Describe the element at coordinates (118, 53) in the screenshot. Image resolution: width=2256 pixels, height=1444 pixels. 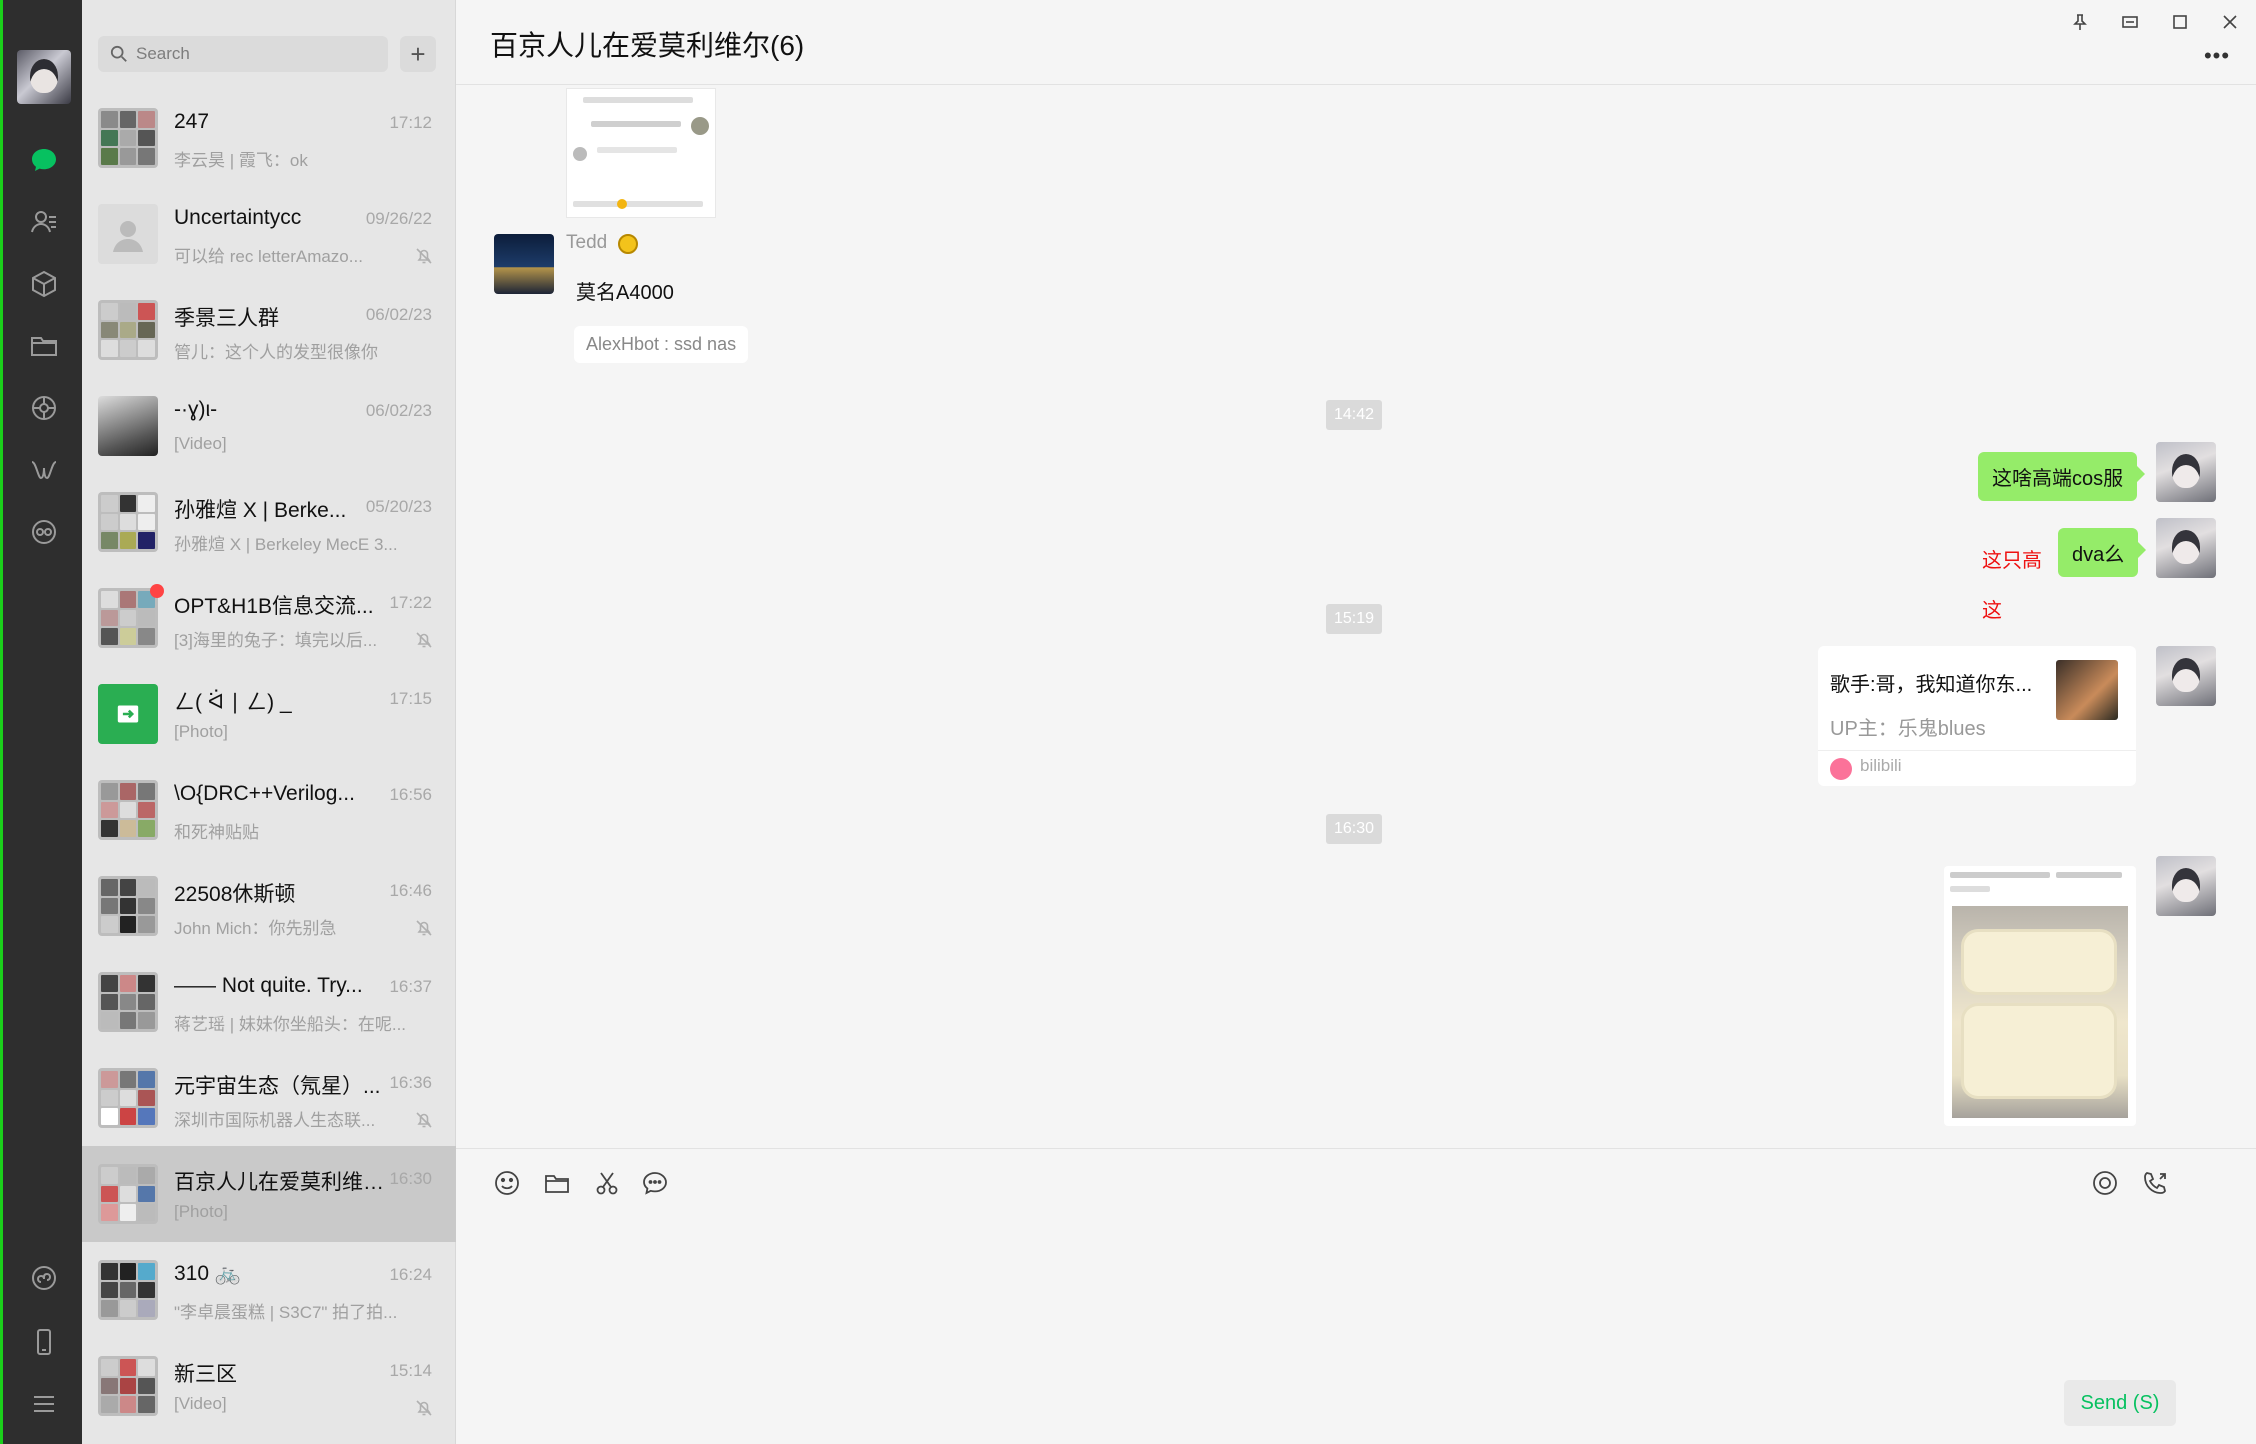
I see `search-icon` at that location.